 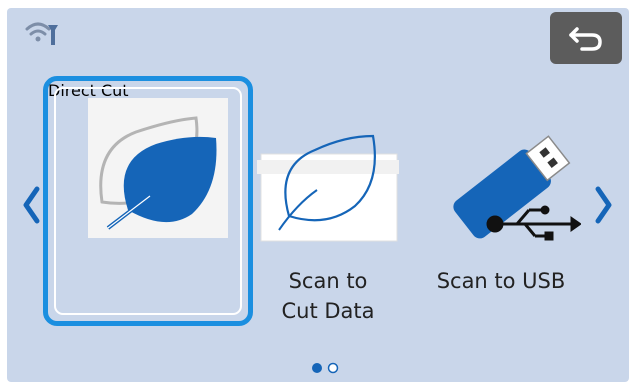 What do you see at coordinates (32, 205) in the screenshot?
I see `chevron-left-icon` at bounding box center [32, 205].